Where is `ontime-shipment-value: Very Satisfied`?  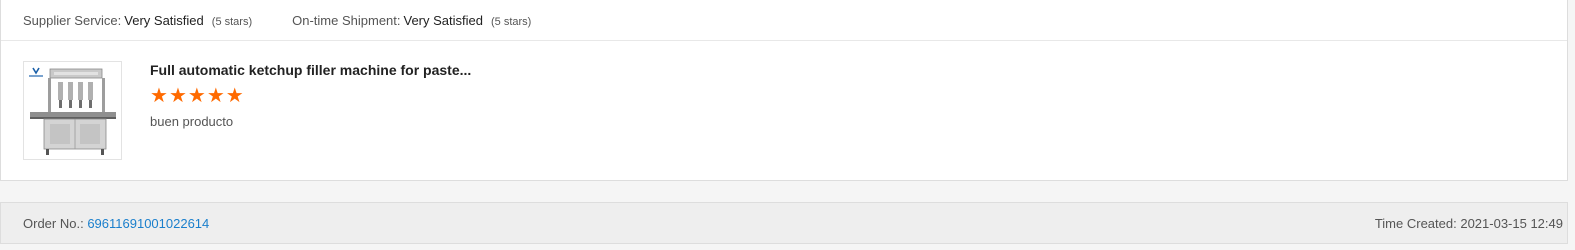 ontime-shipment-value: Very Satisfied is located at coordinates (443, 20).